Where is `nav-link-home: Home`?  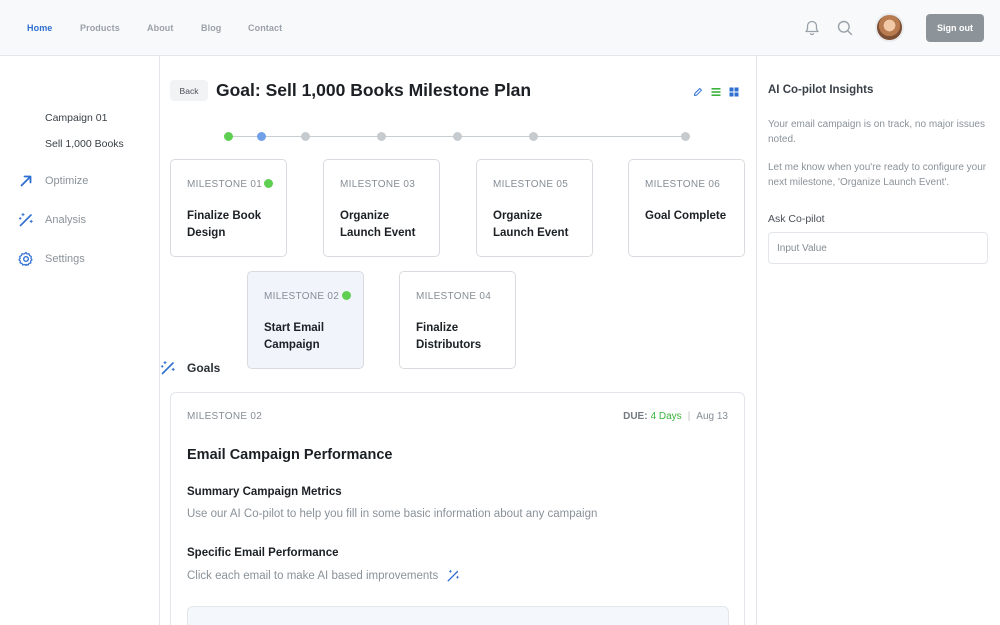
nav-link-home: Home is located at coordinates (39, 28).